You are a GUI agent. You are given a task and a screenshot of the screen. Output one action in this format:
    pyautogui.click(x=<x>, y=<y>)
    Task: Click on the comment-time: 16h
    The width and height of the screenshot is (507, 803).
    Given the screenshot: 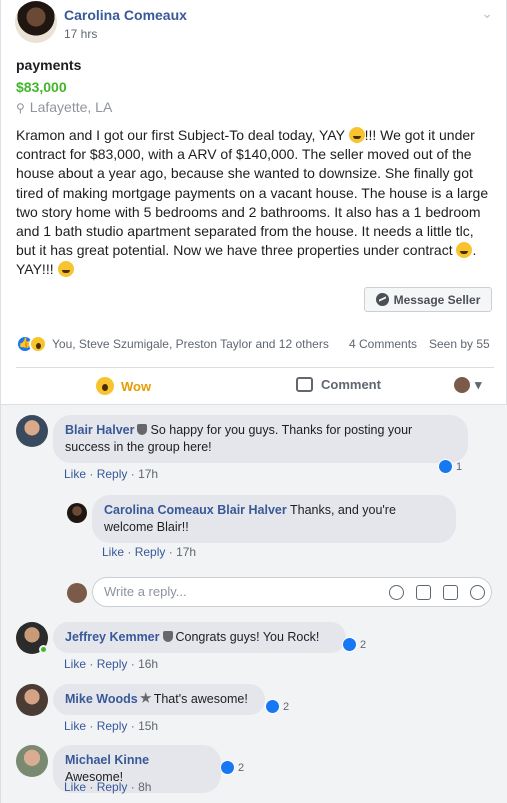 What is the action you would take?
    pyautogui.click(x=148, y=664)
    